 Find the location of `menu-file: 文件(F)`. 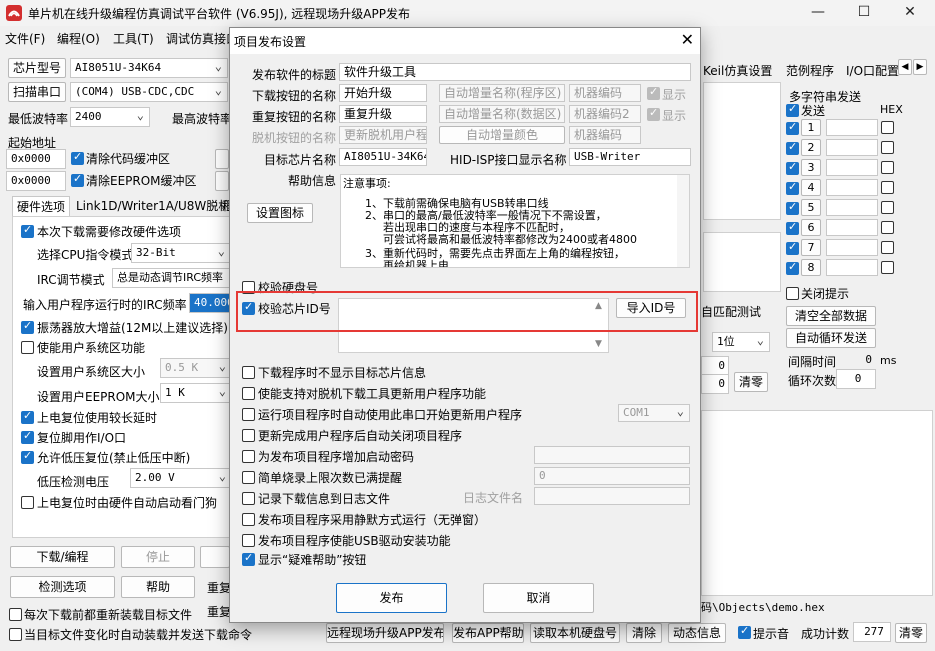

menu-file: 文件(F) is located at coordinates (25, 38).